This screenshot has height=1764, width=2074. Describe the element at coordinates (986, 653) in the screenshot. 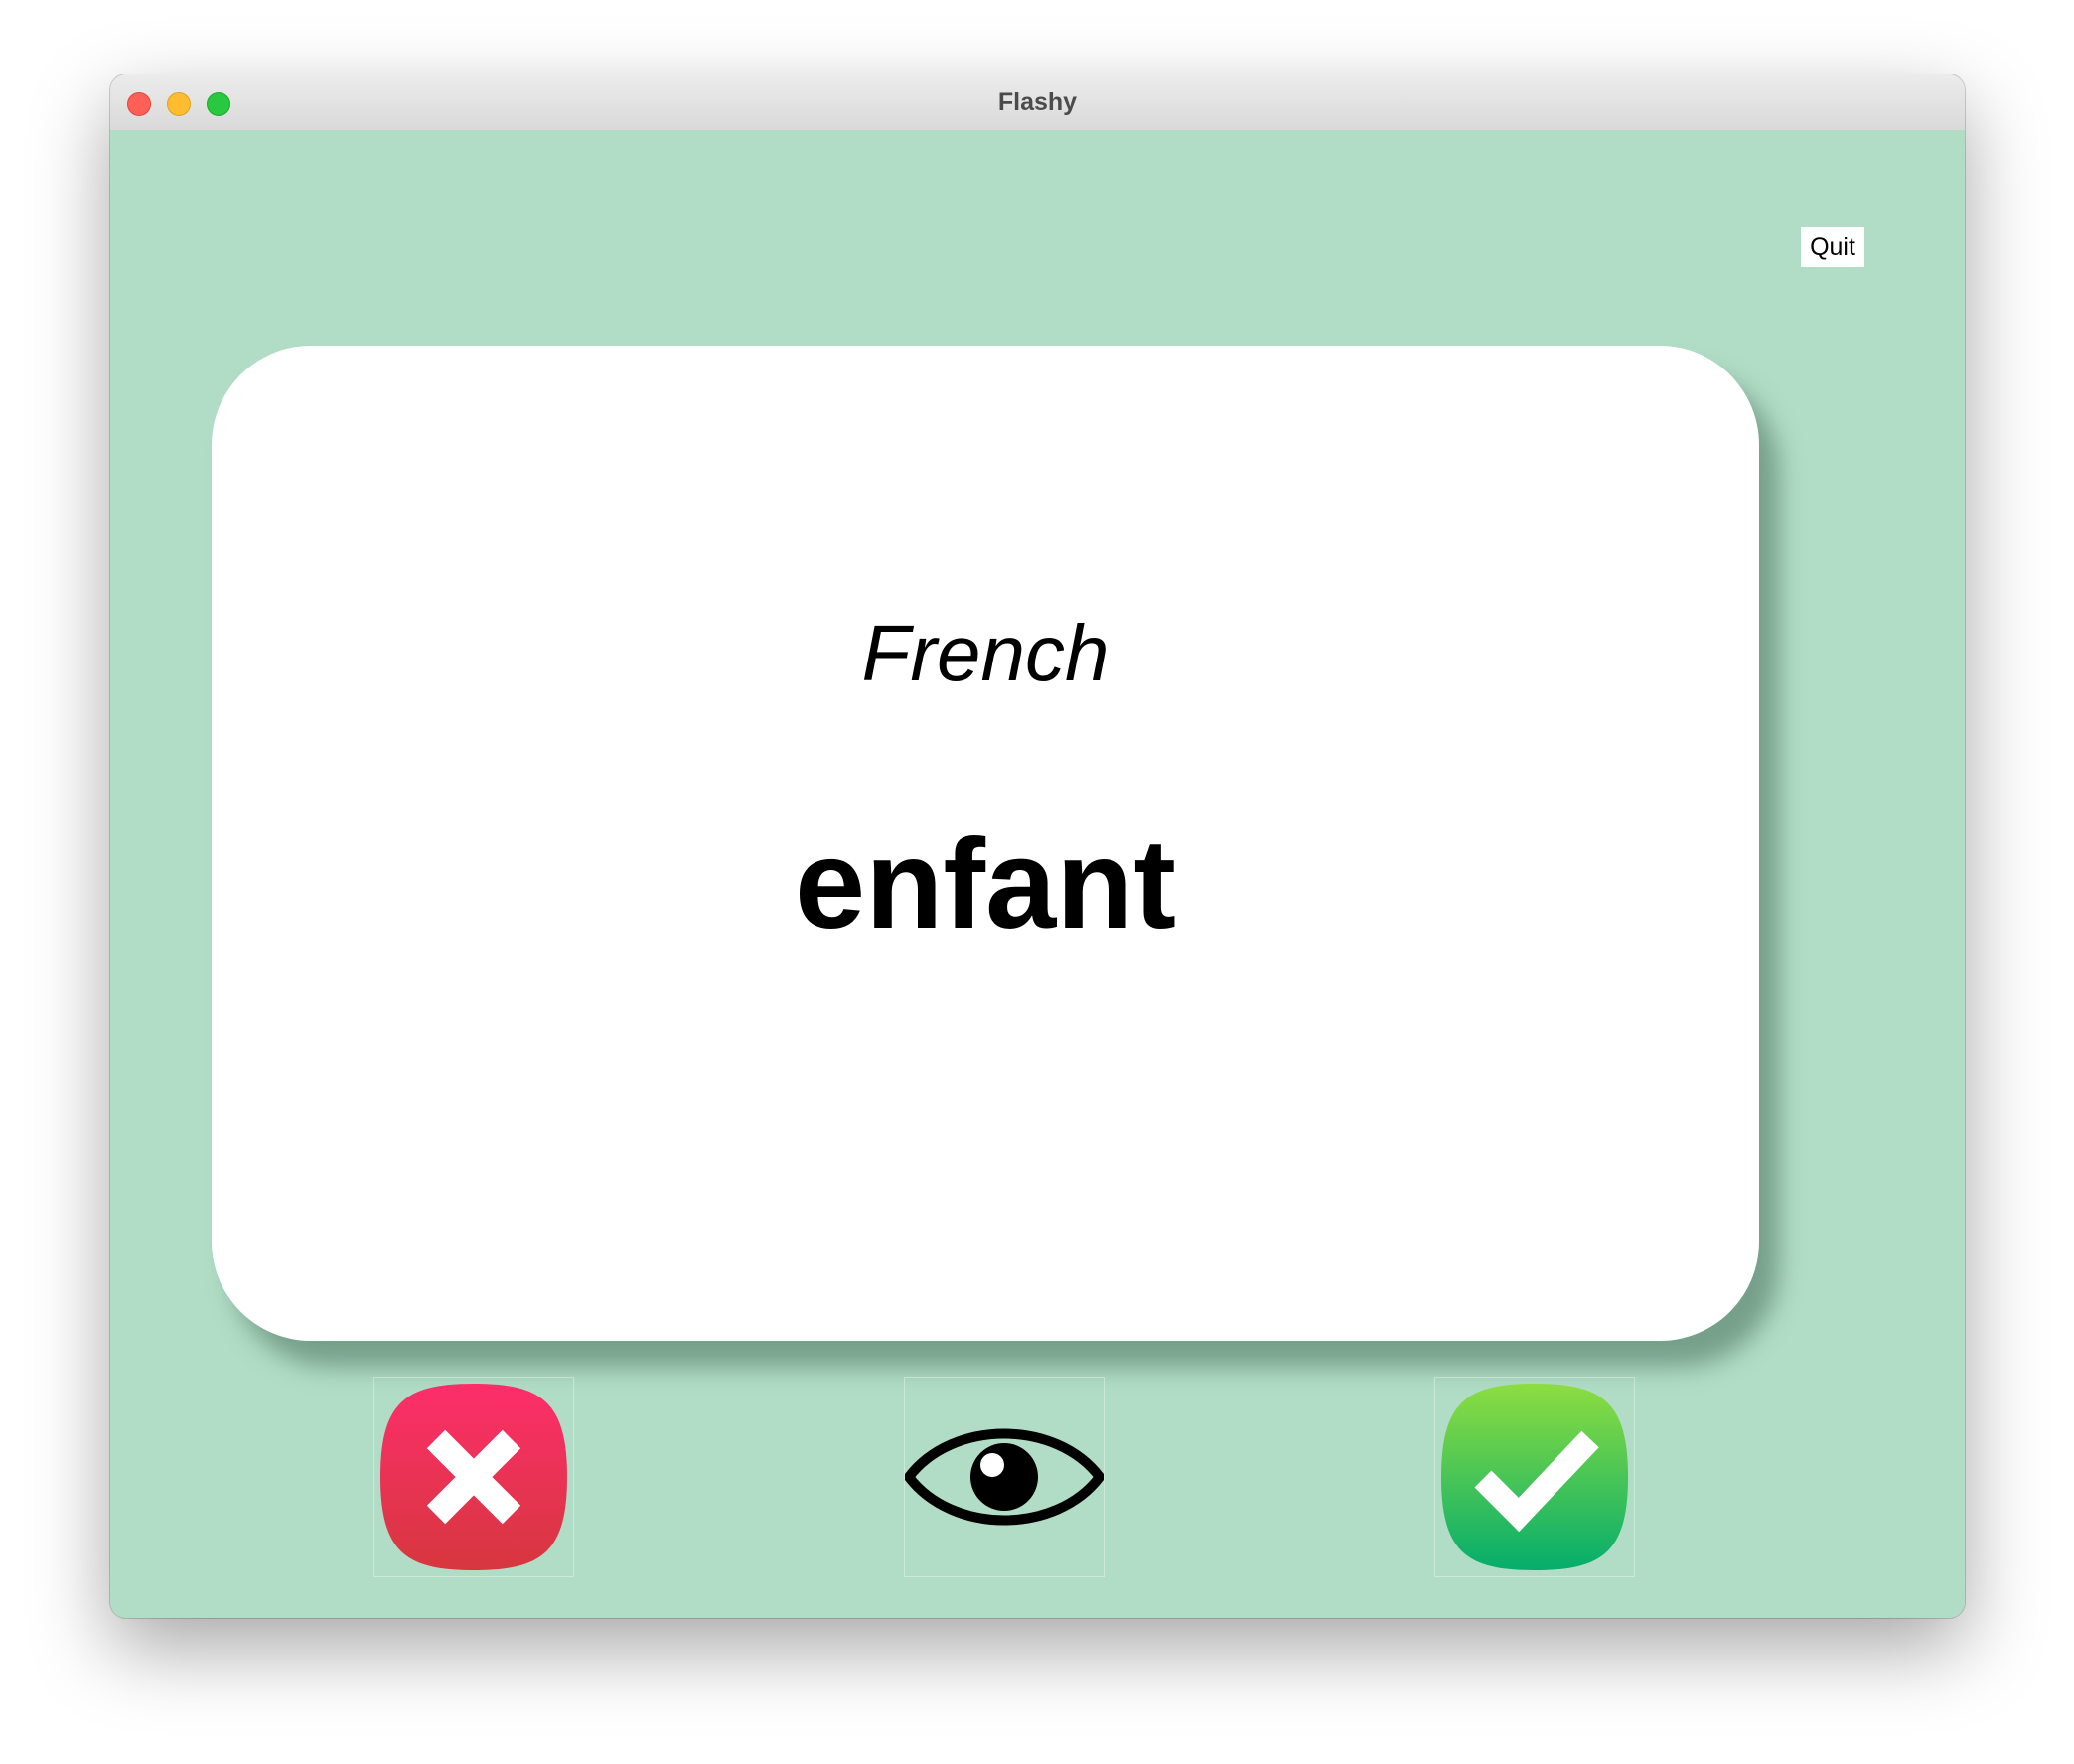

I see `card-language-title: French` at that location.